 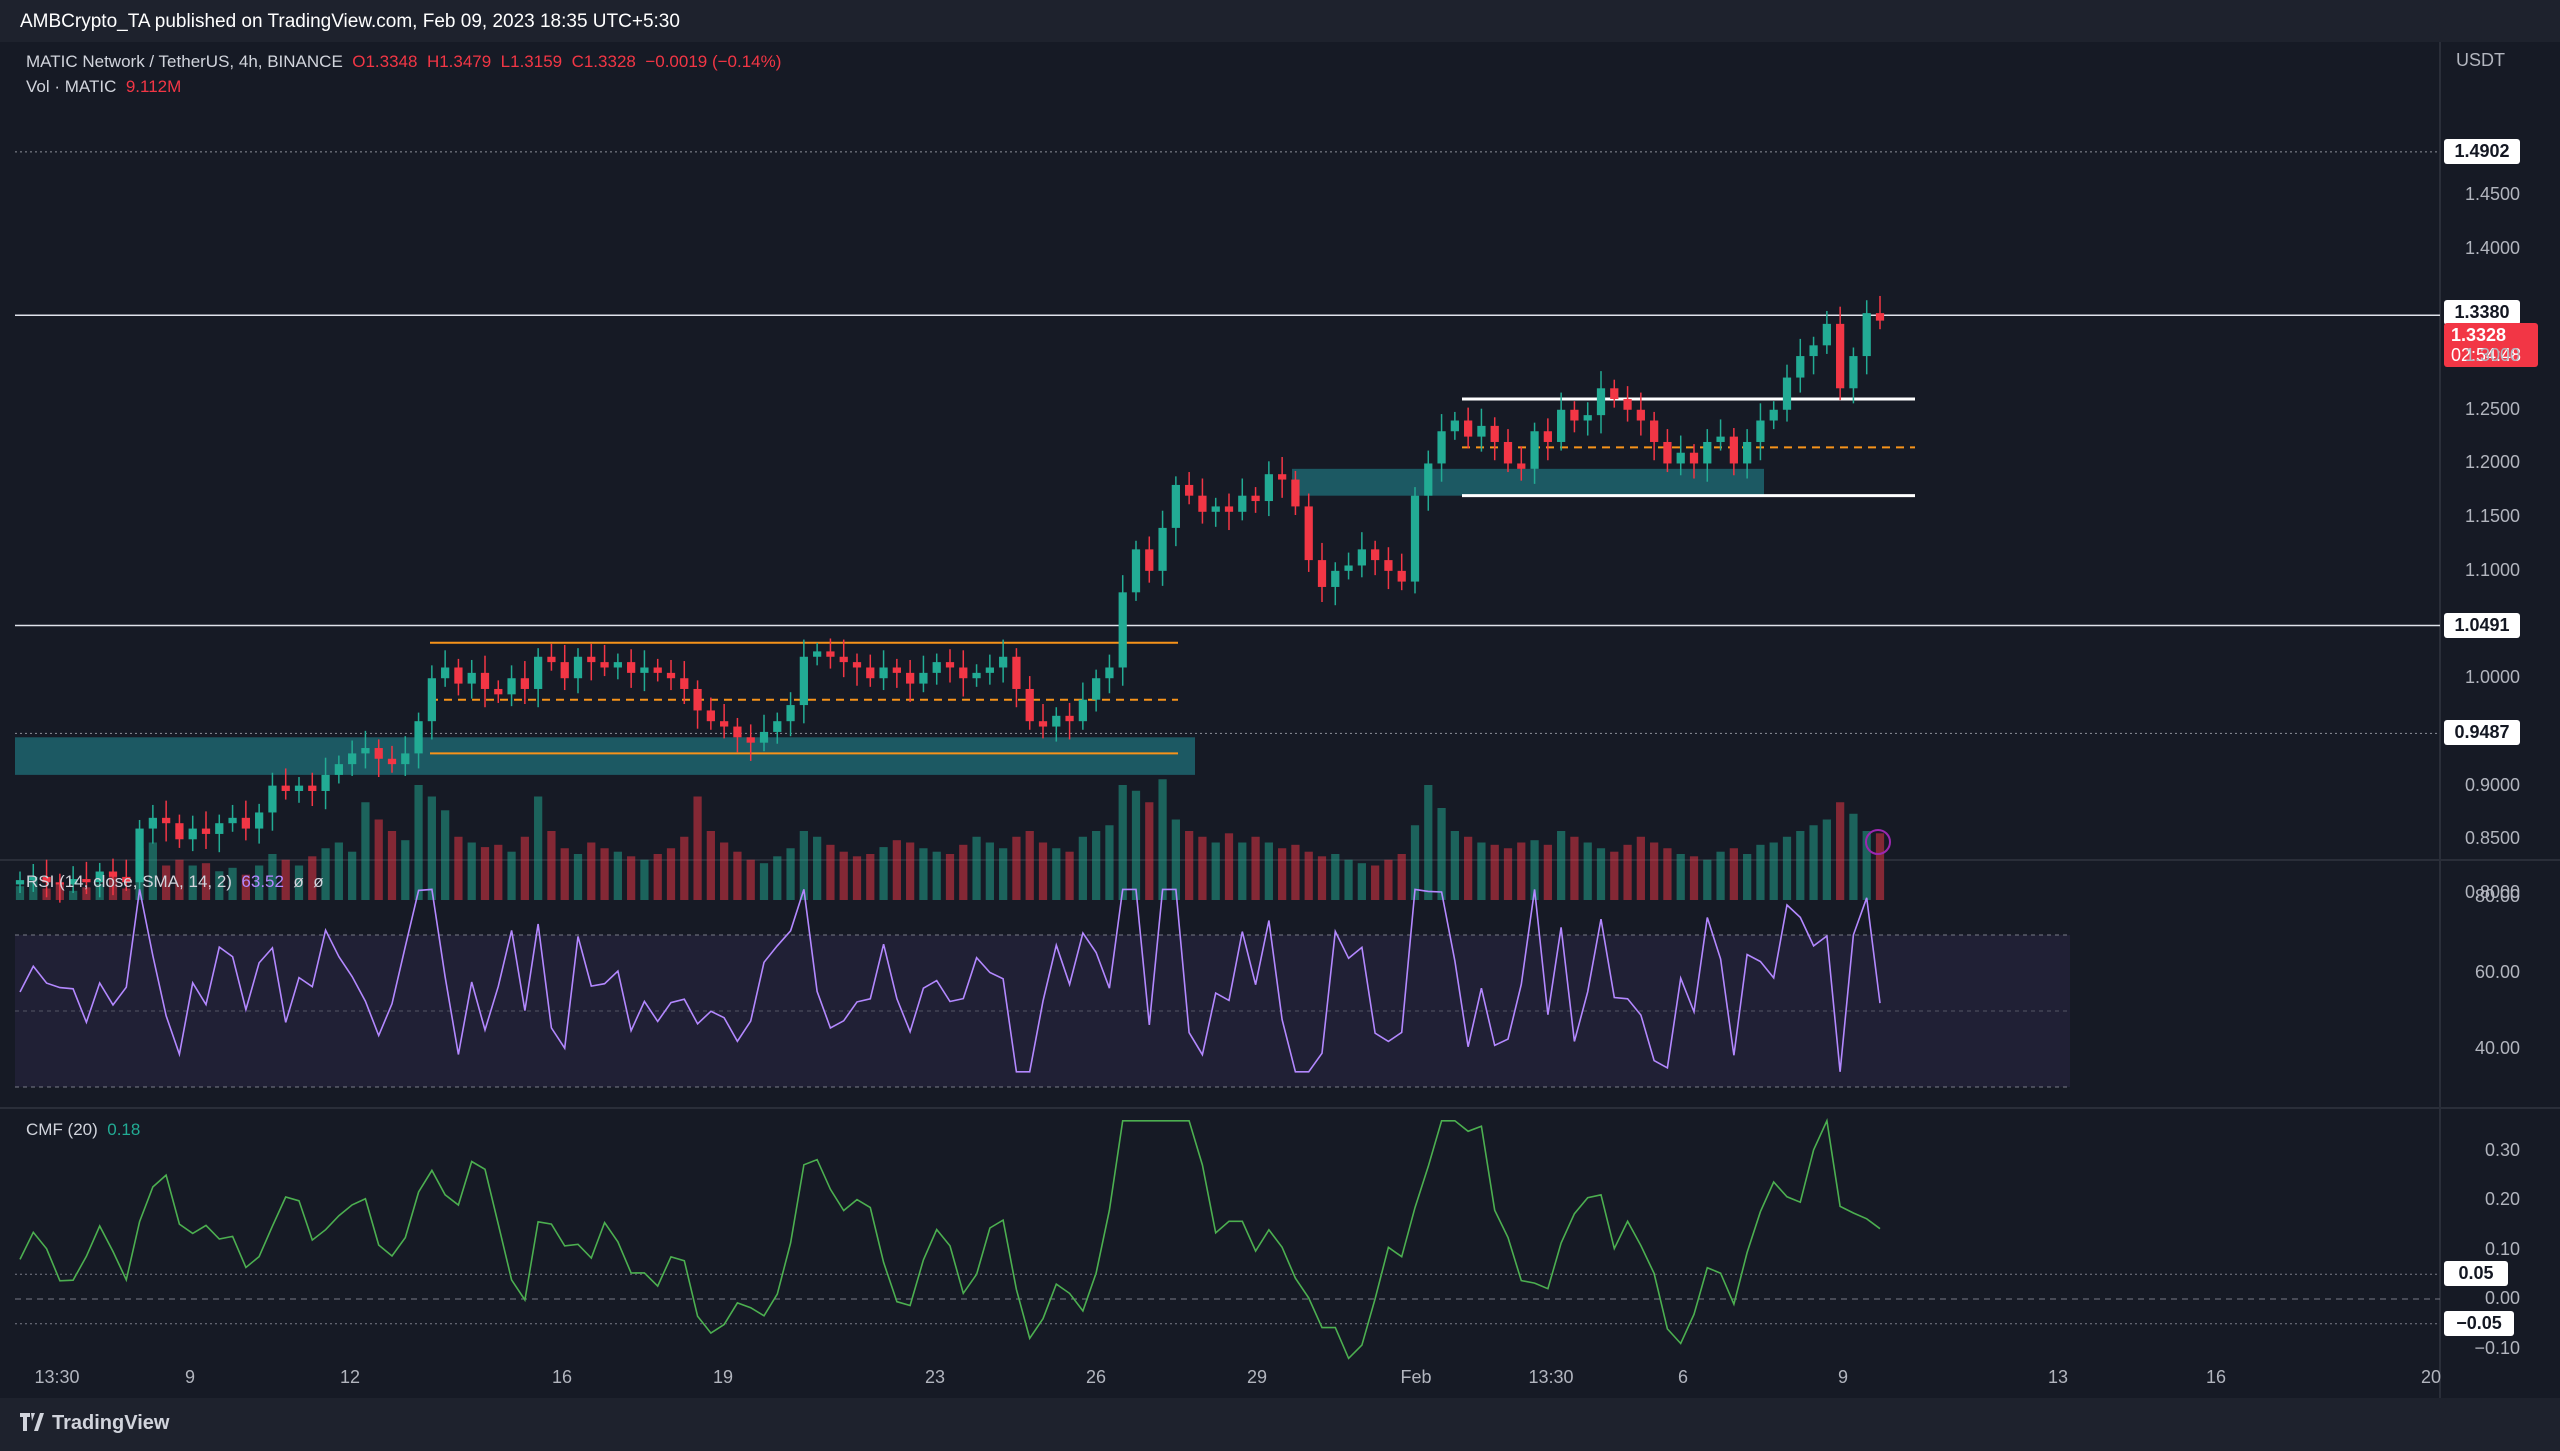 I want to click on tradingview-logo: TradingView, so click(x=94, y=1423).